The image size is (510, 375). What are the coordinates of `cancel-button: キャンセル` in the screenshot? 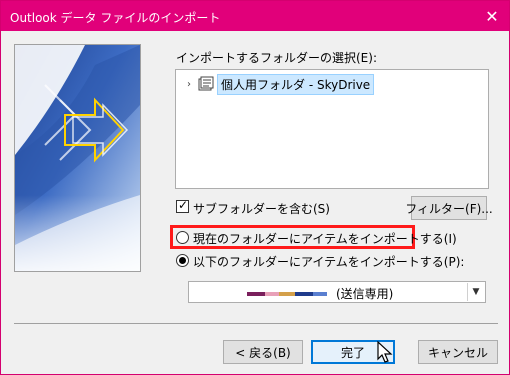 It's located at (458, 352).